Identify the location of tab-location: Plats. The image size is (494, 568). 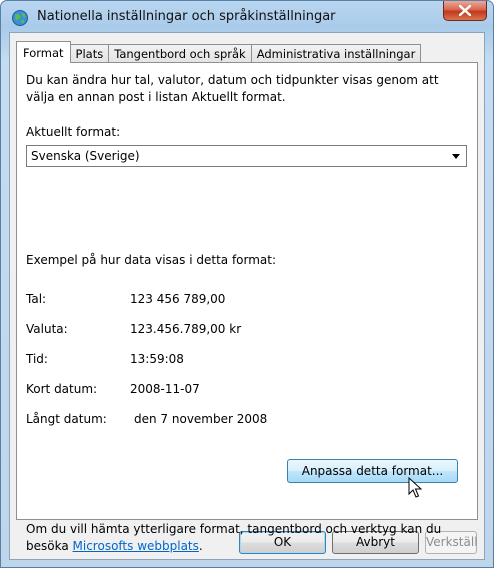
(89, 53).